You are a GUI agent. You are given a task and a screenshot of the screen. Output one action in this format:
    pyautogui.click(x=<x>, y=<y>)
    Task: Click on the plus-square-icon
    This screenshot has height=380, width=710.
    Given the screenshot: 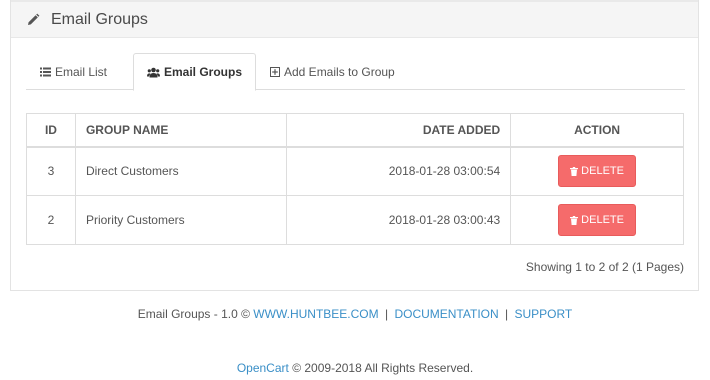 What is the action you would take?
    pyautogui.click(x=275, y=71)
    